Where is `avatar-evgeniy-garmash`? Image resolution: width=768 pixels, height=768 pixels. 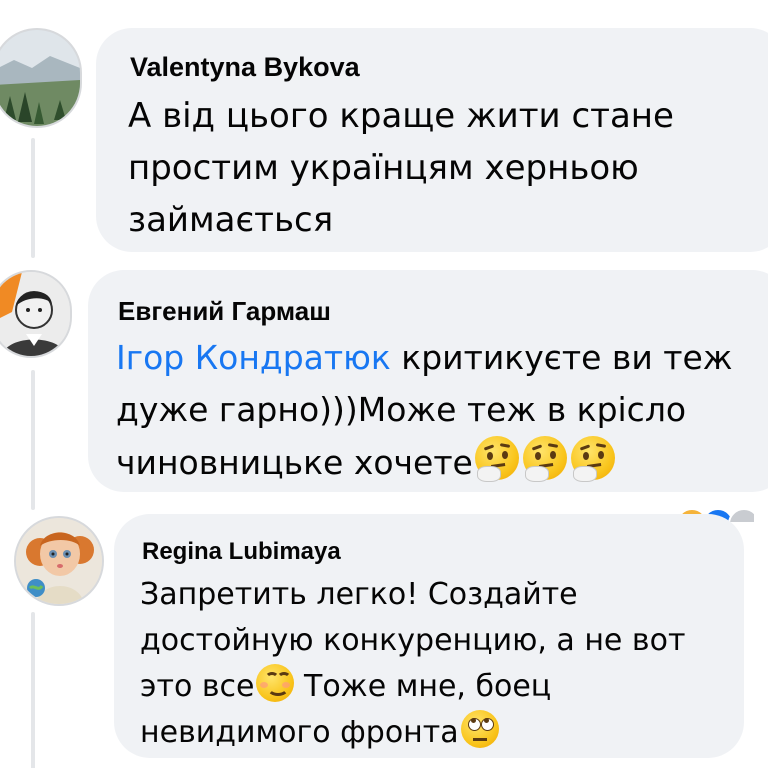
avatar-evgeniy-garmash is located at coordinates (36, 314).